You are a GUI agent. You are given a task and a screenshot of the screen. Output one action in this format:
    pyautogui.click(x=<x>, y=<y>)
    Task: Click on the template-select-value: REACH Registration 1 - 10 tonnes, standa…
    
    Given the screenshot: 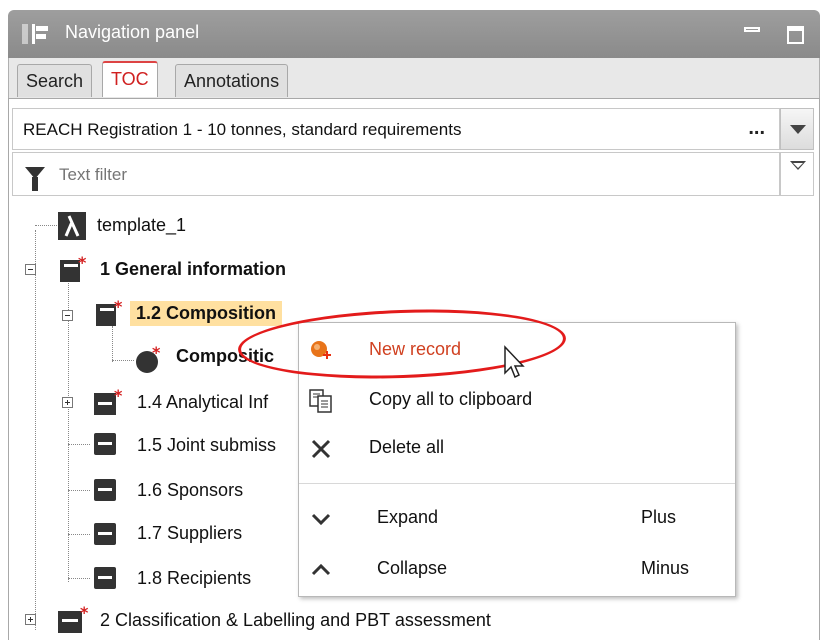 What is the action you would take?
    pyautogui.click(x=242, y=129)
    